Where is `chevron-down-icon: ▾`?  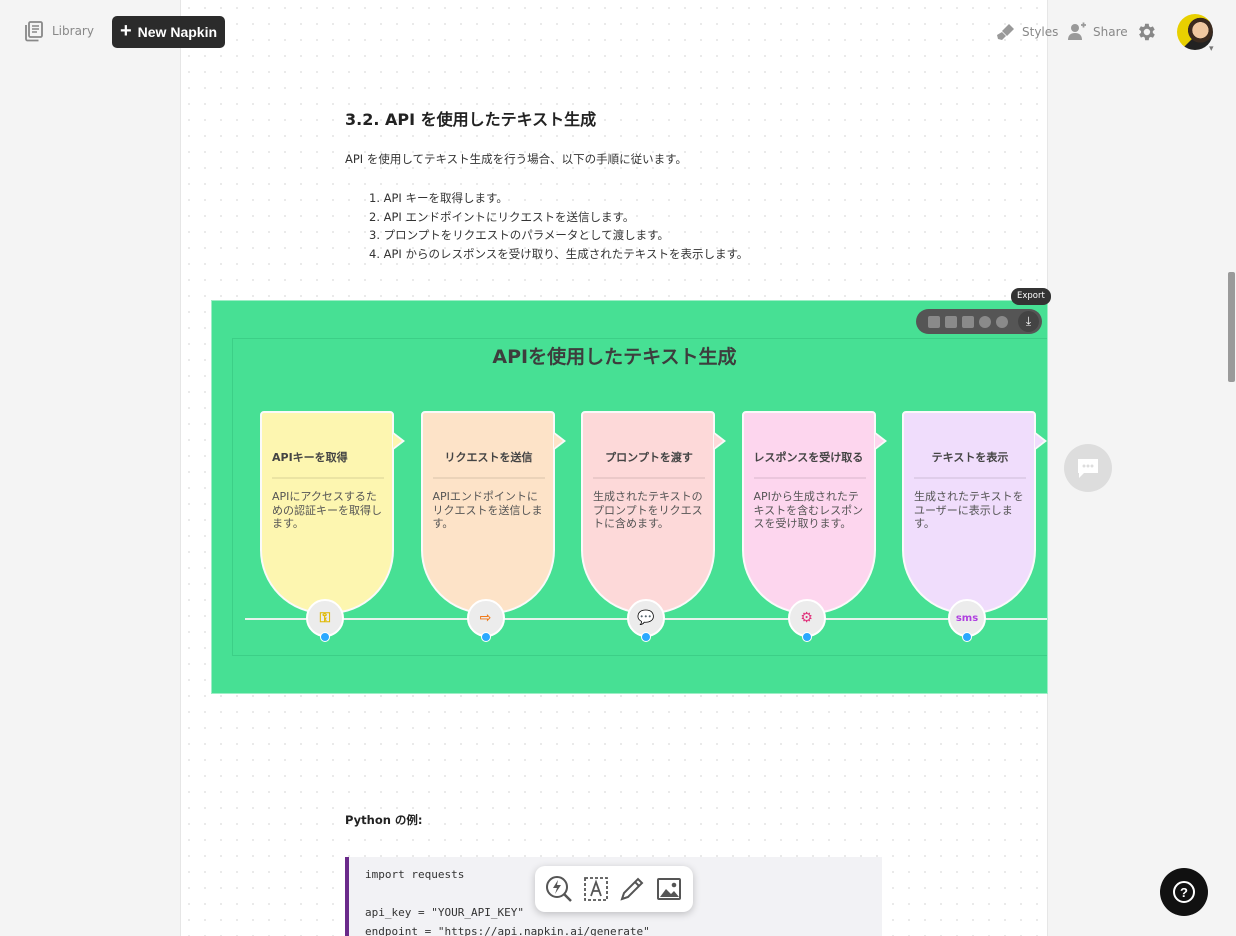 chevron-down-icon: ▾ is located at coordinates (1211, 49).